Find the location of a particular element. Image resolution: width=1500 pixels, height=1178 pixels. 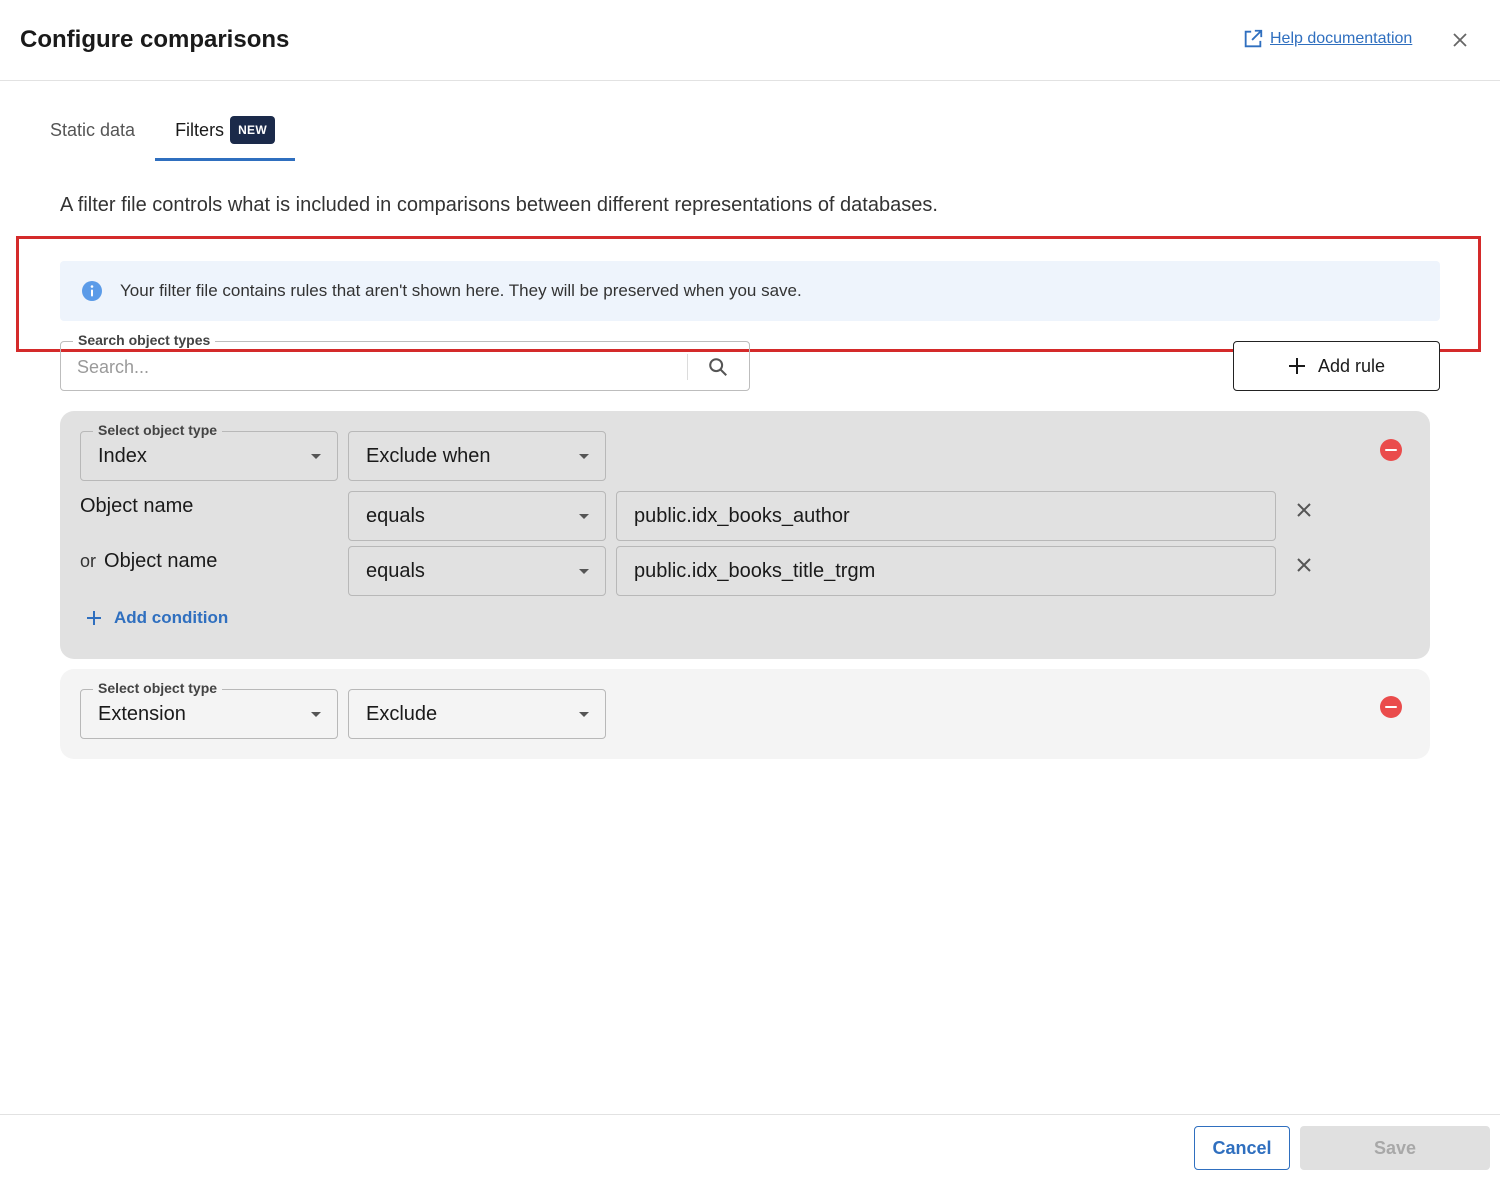

object-type-select: Select object type Extension is located at coordinates (209, 709).